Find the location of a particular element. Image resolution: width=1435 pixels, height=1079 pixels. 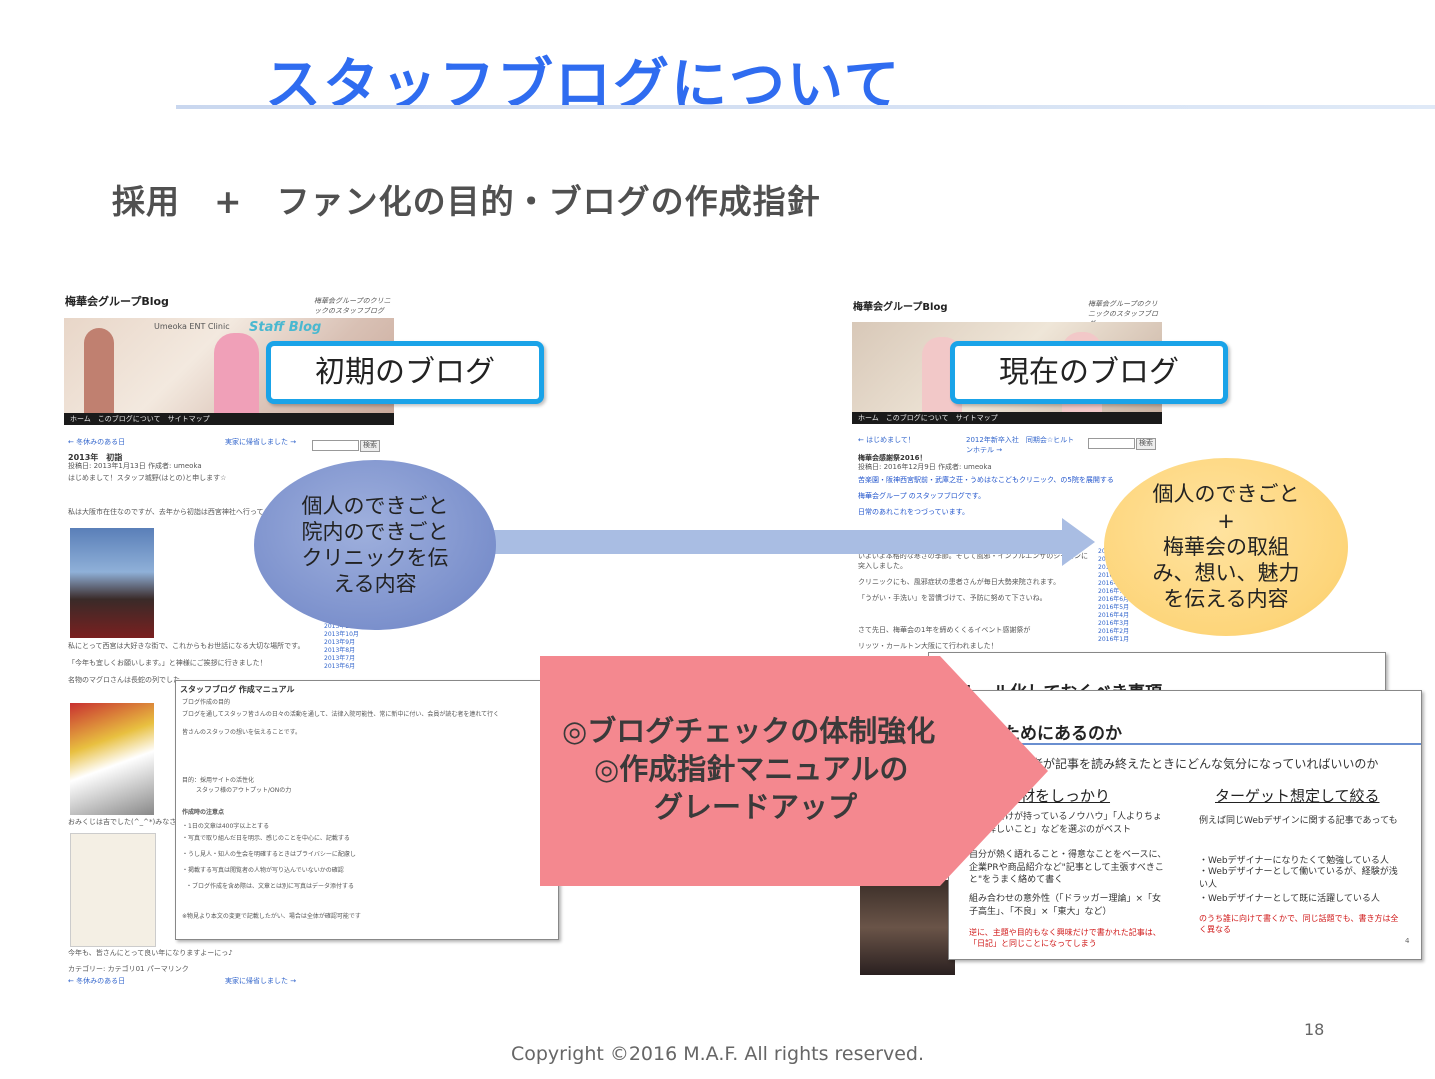

manual-line: ※物見より本文の変更で記載したがい、場合は全体が確認可能です is located at coordinates (271, 916).